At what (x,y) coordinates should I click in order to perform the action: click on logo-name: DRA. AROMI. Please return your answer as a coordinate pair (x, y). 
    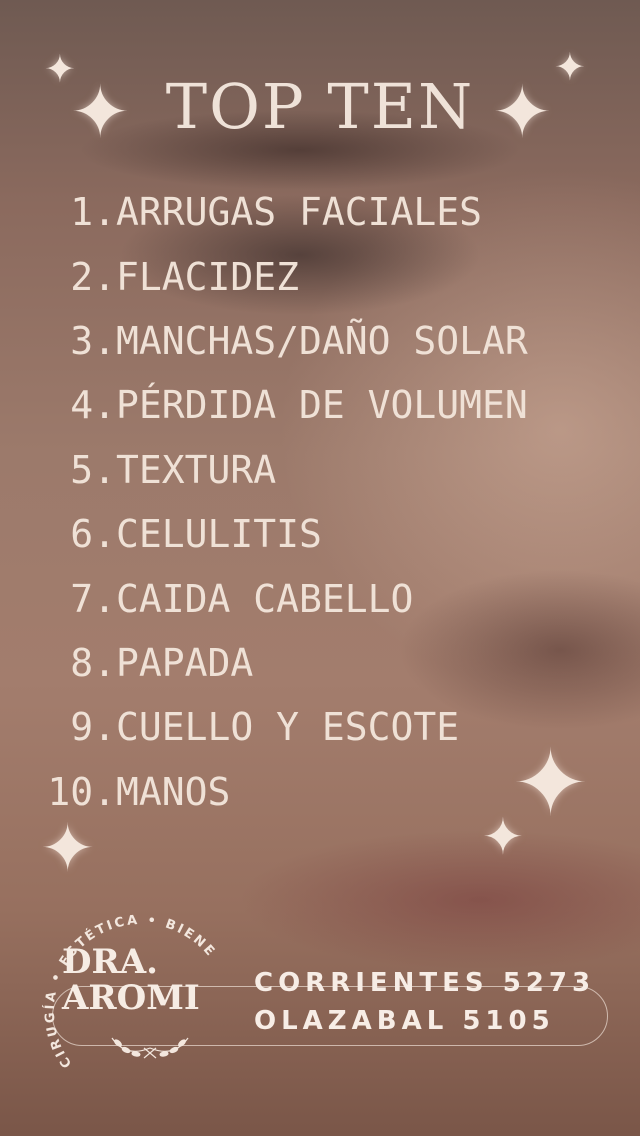
    Looking at the image, I should click on (142, 980).